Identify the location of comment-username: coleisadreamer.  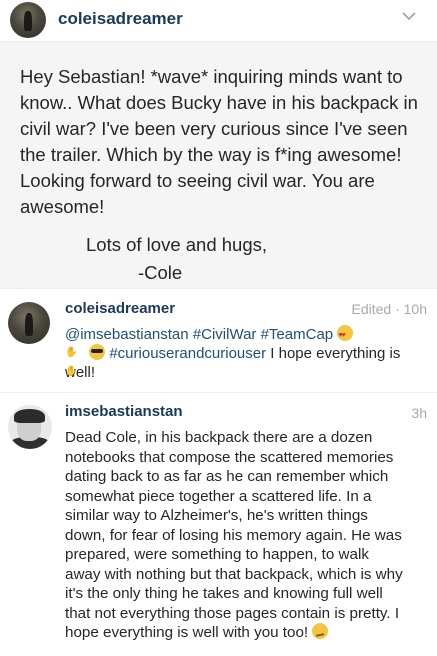
(120, 308).